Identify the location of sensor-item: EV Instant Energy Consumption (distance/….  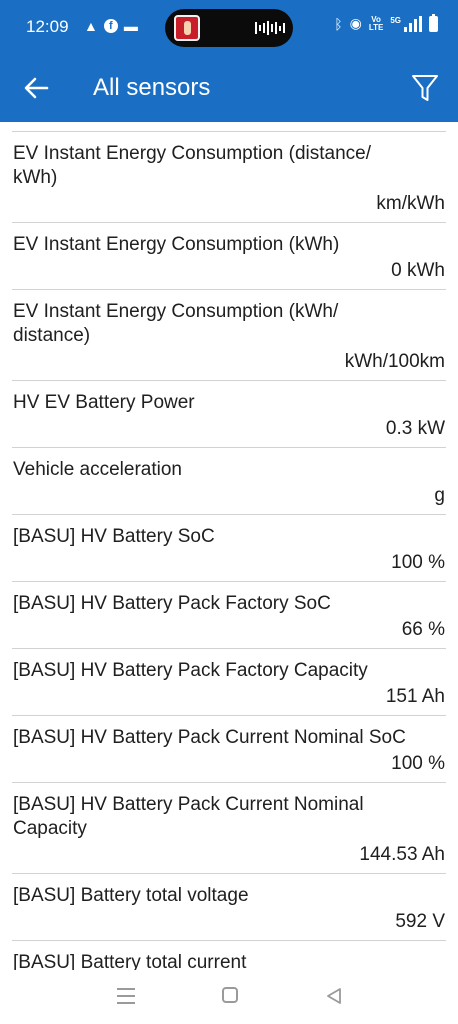
(229, 177).